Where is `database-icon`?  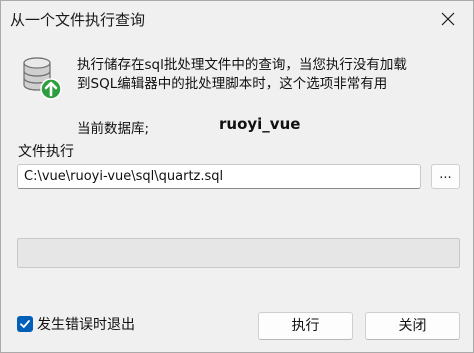
database-icon is located at coordinates (42, 78).